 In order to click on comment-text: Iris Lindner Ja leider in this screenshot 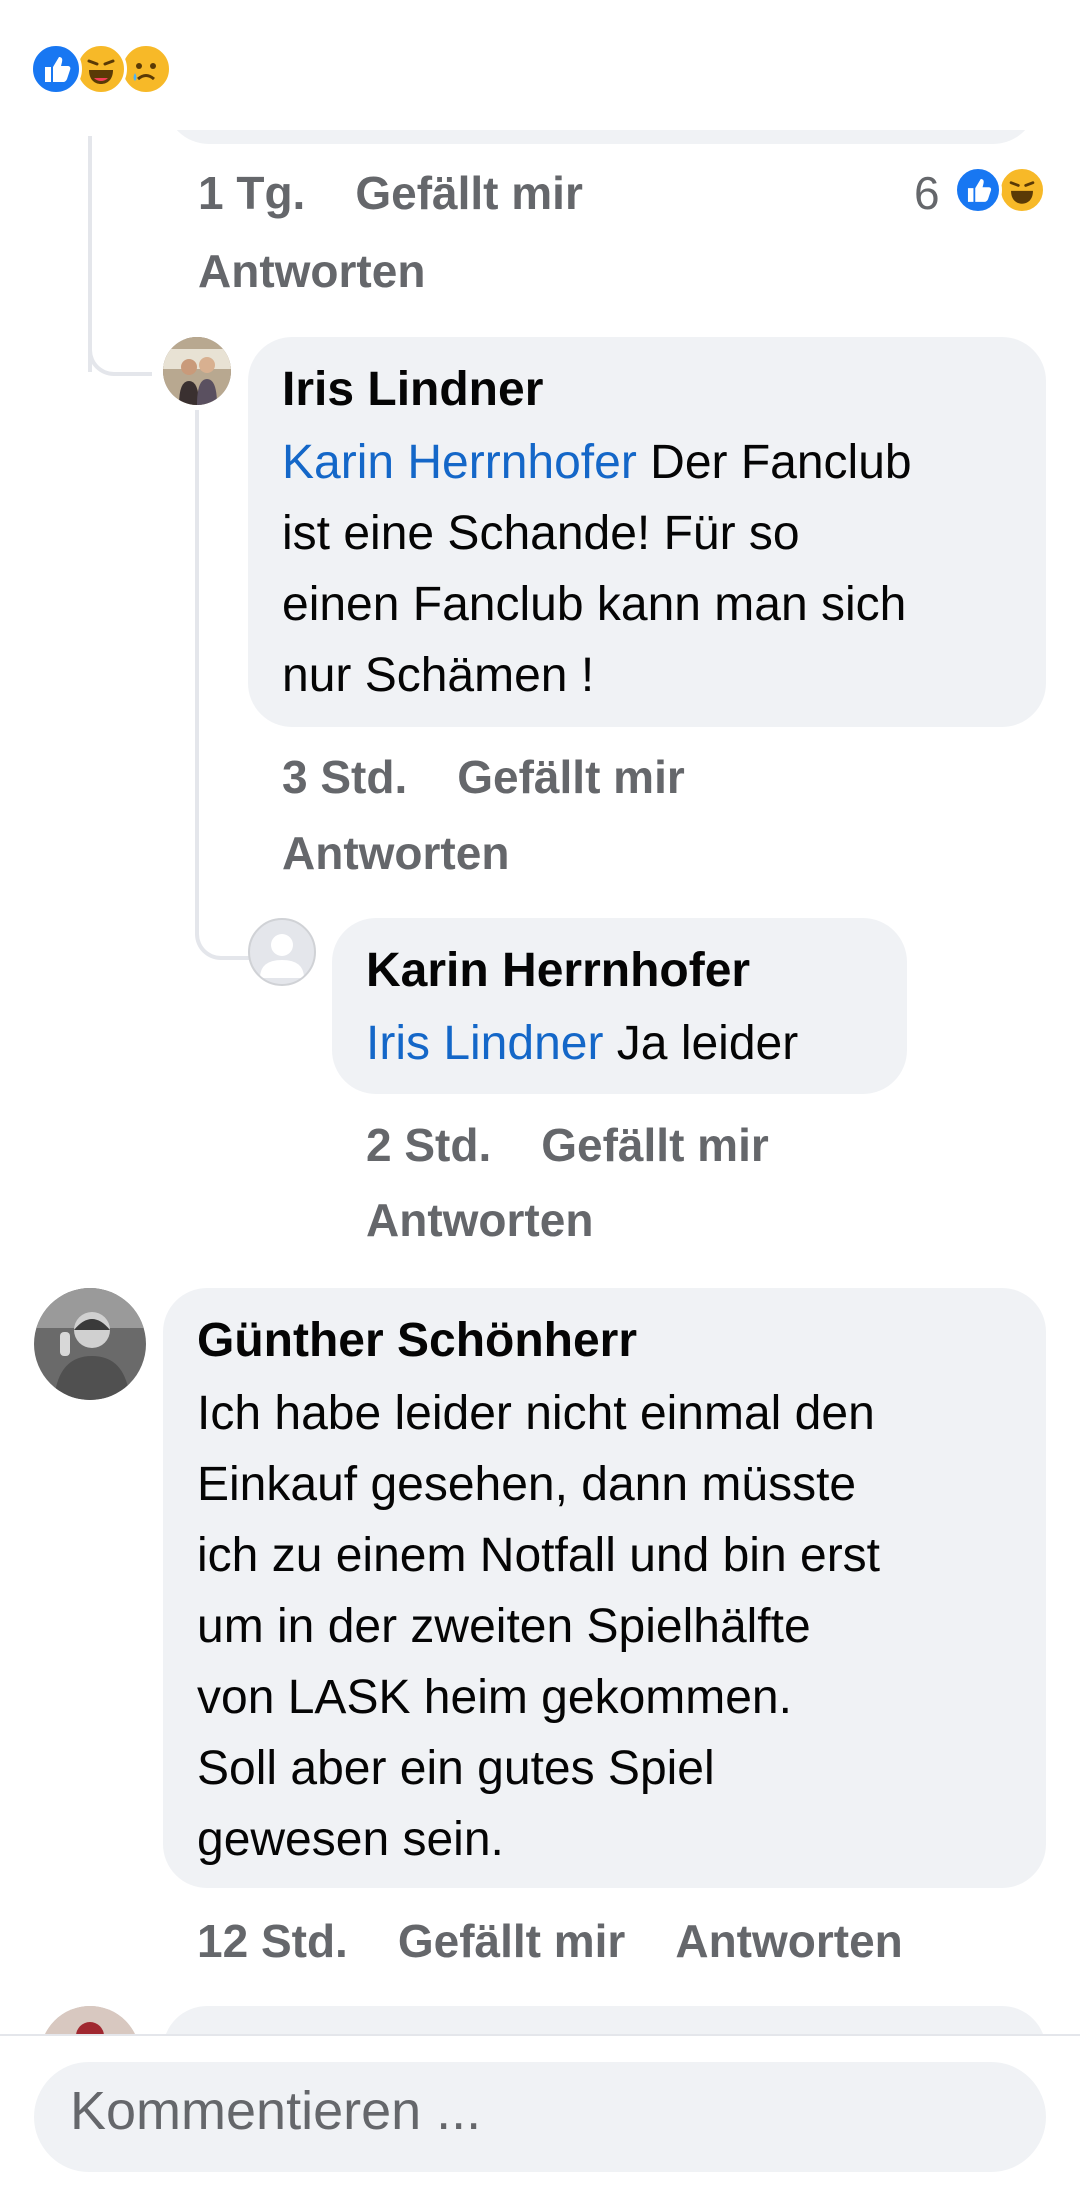, I will do `click(582, 1043)`.